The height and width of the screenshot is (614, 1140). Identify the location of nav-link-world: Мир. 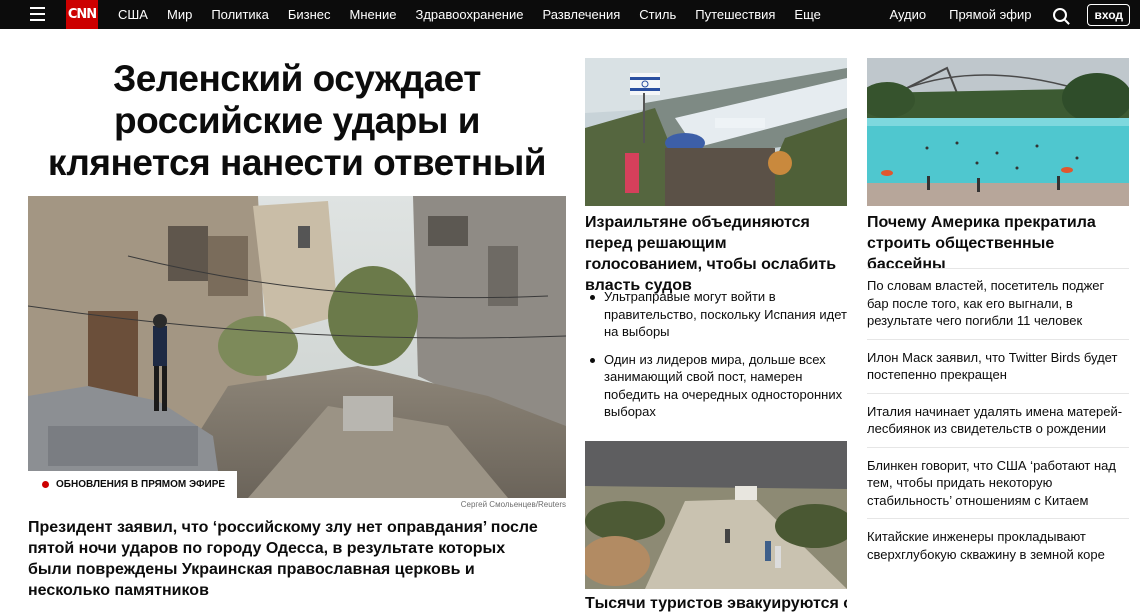
(179, 14).